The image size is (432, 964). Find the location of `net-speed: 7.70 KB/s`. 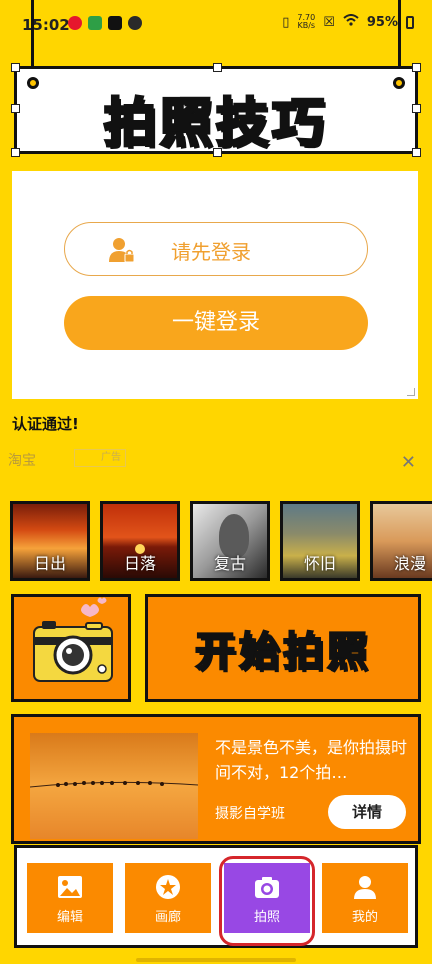

net-speed: 7.70 KB/s is located at coordinates (306, 21).